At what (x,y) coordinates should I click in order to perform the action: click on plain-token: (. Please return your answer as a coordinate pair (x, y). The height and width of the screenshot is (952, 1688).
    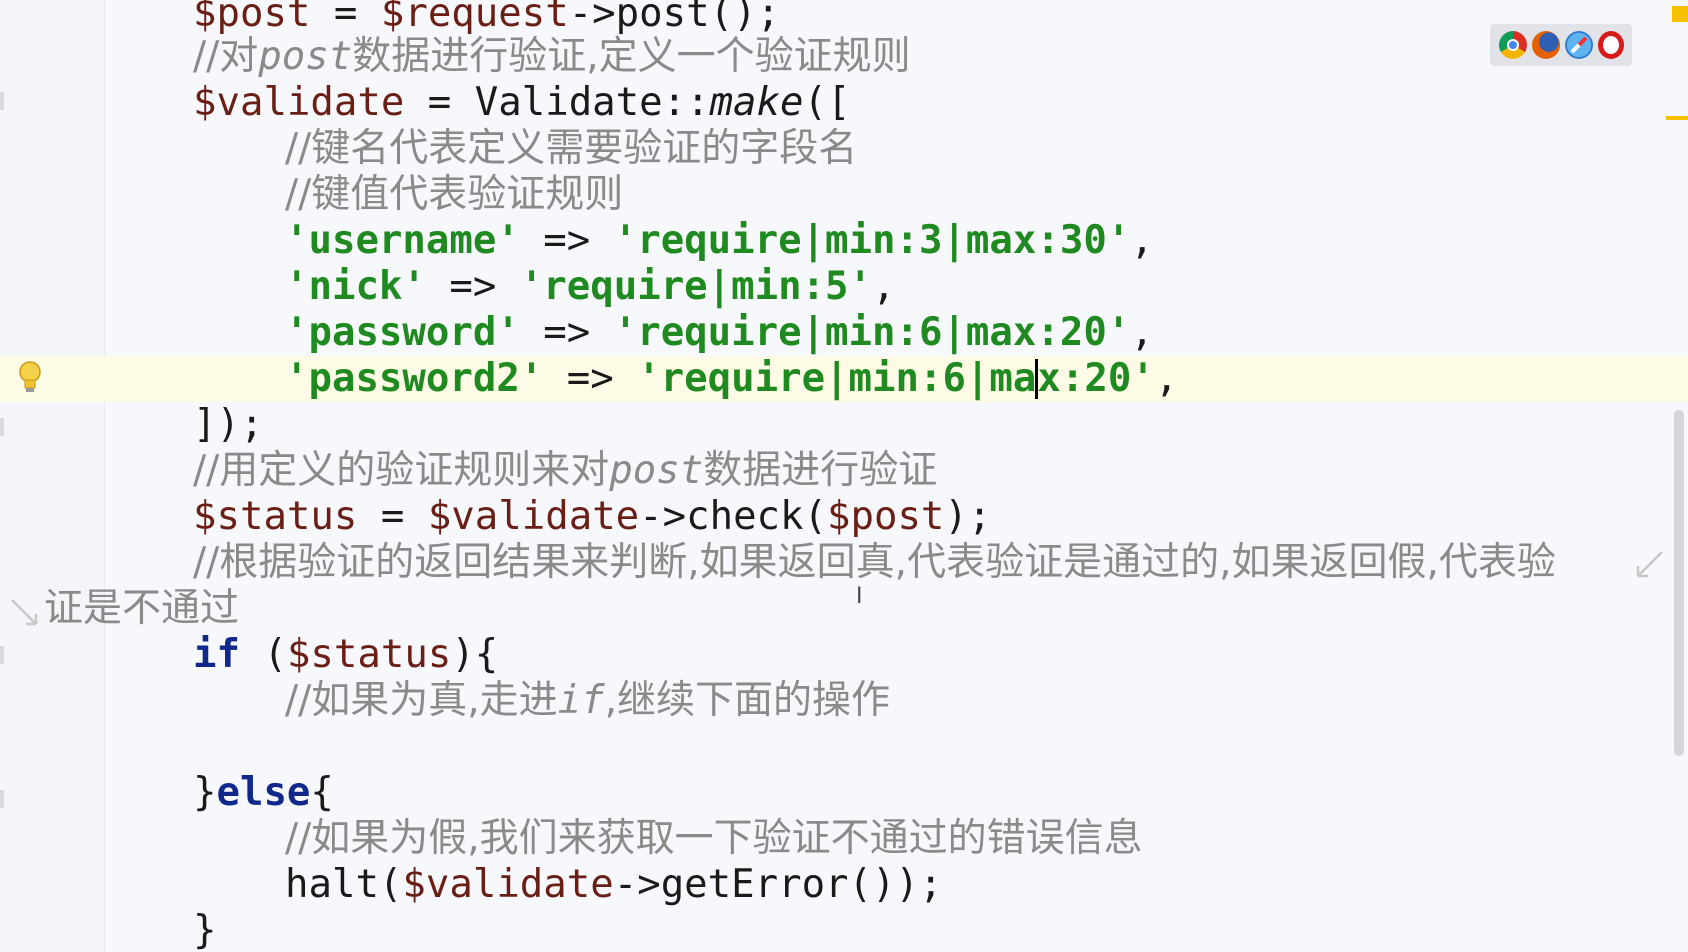
    Looking at the image, I should click on (263, 654).